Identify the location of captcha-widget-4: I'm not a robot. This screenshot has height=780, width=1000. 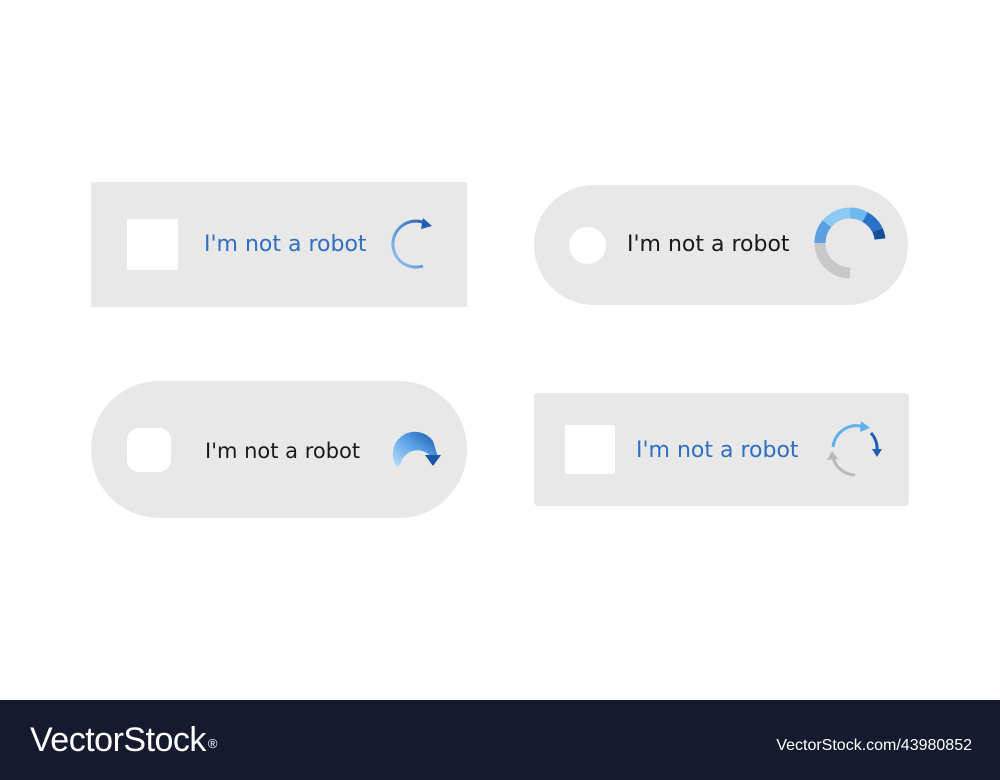
(721, 449).